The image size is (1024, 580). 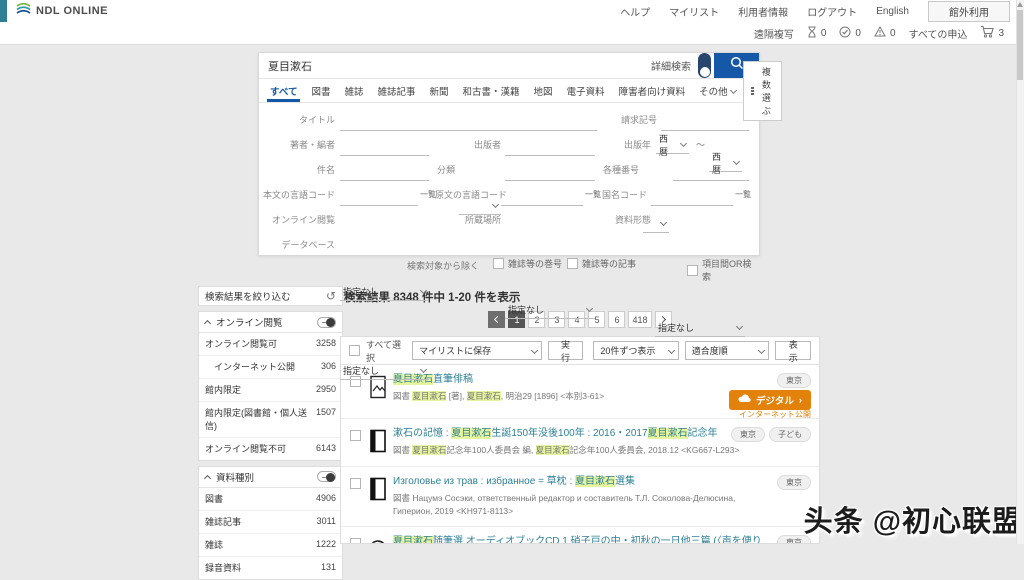 I want to click on tab-material-7: 電子資料, so click(x=586, y=90).